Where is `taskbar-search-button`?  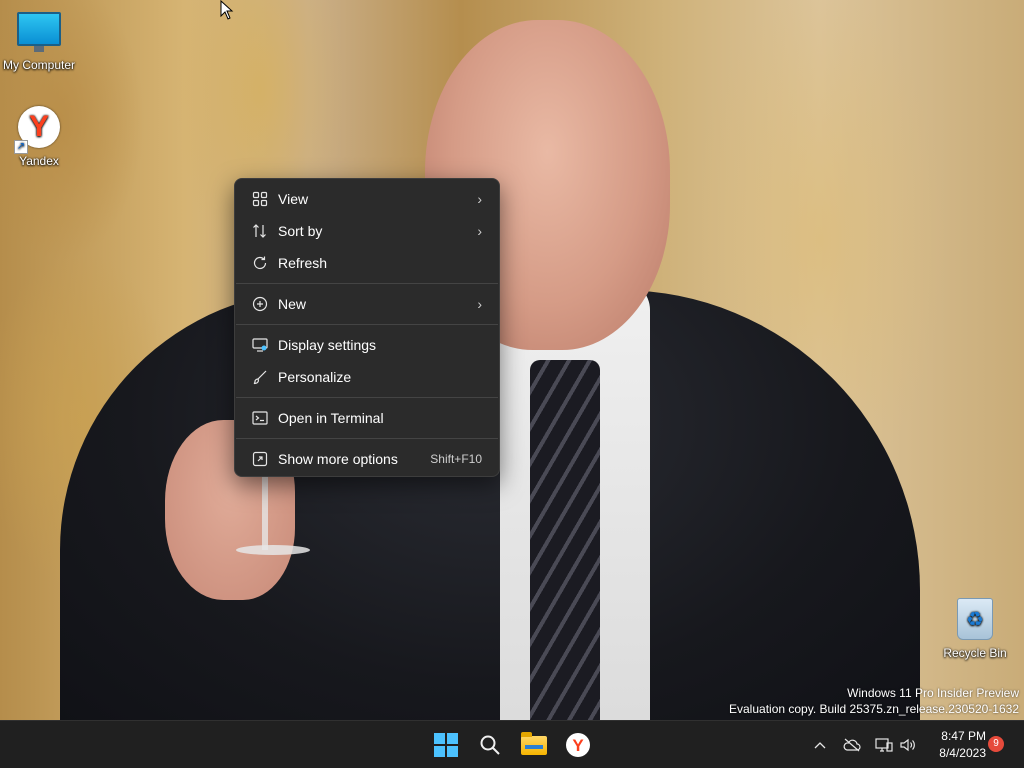 taskbar-search-button is located at coordinates (490, 745).